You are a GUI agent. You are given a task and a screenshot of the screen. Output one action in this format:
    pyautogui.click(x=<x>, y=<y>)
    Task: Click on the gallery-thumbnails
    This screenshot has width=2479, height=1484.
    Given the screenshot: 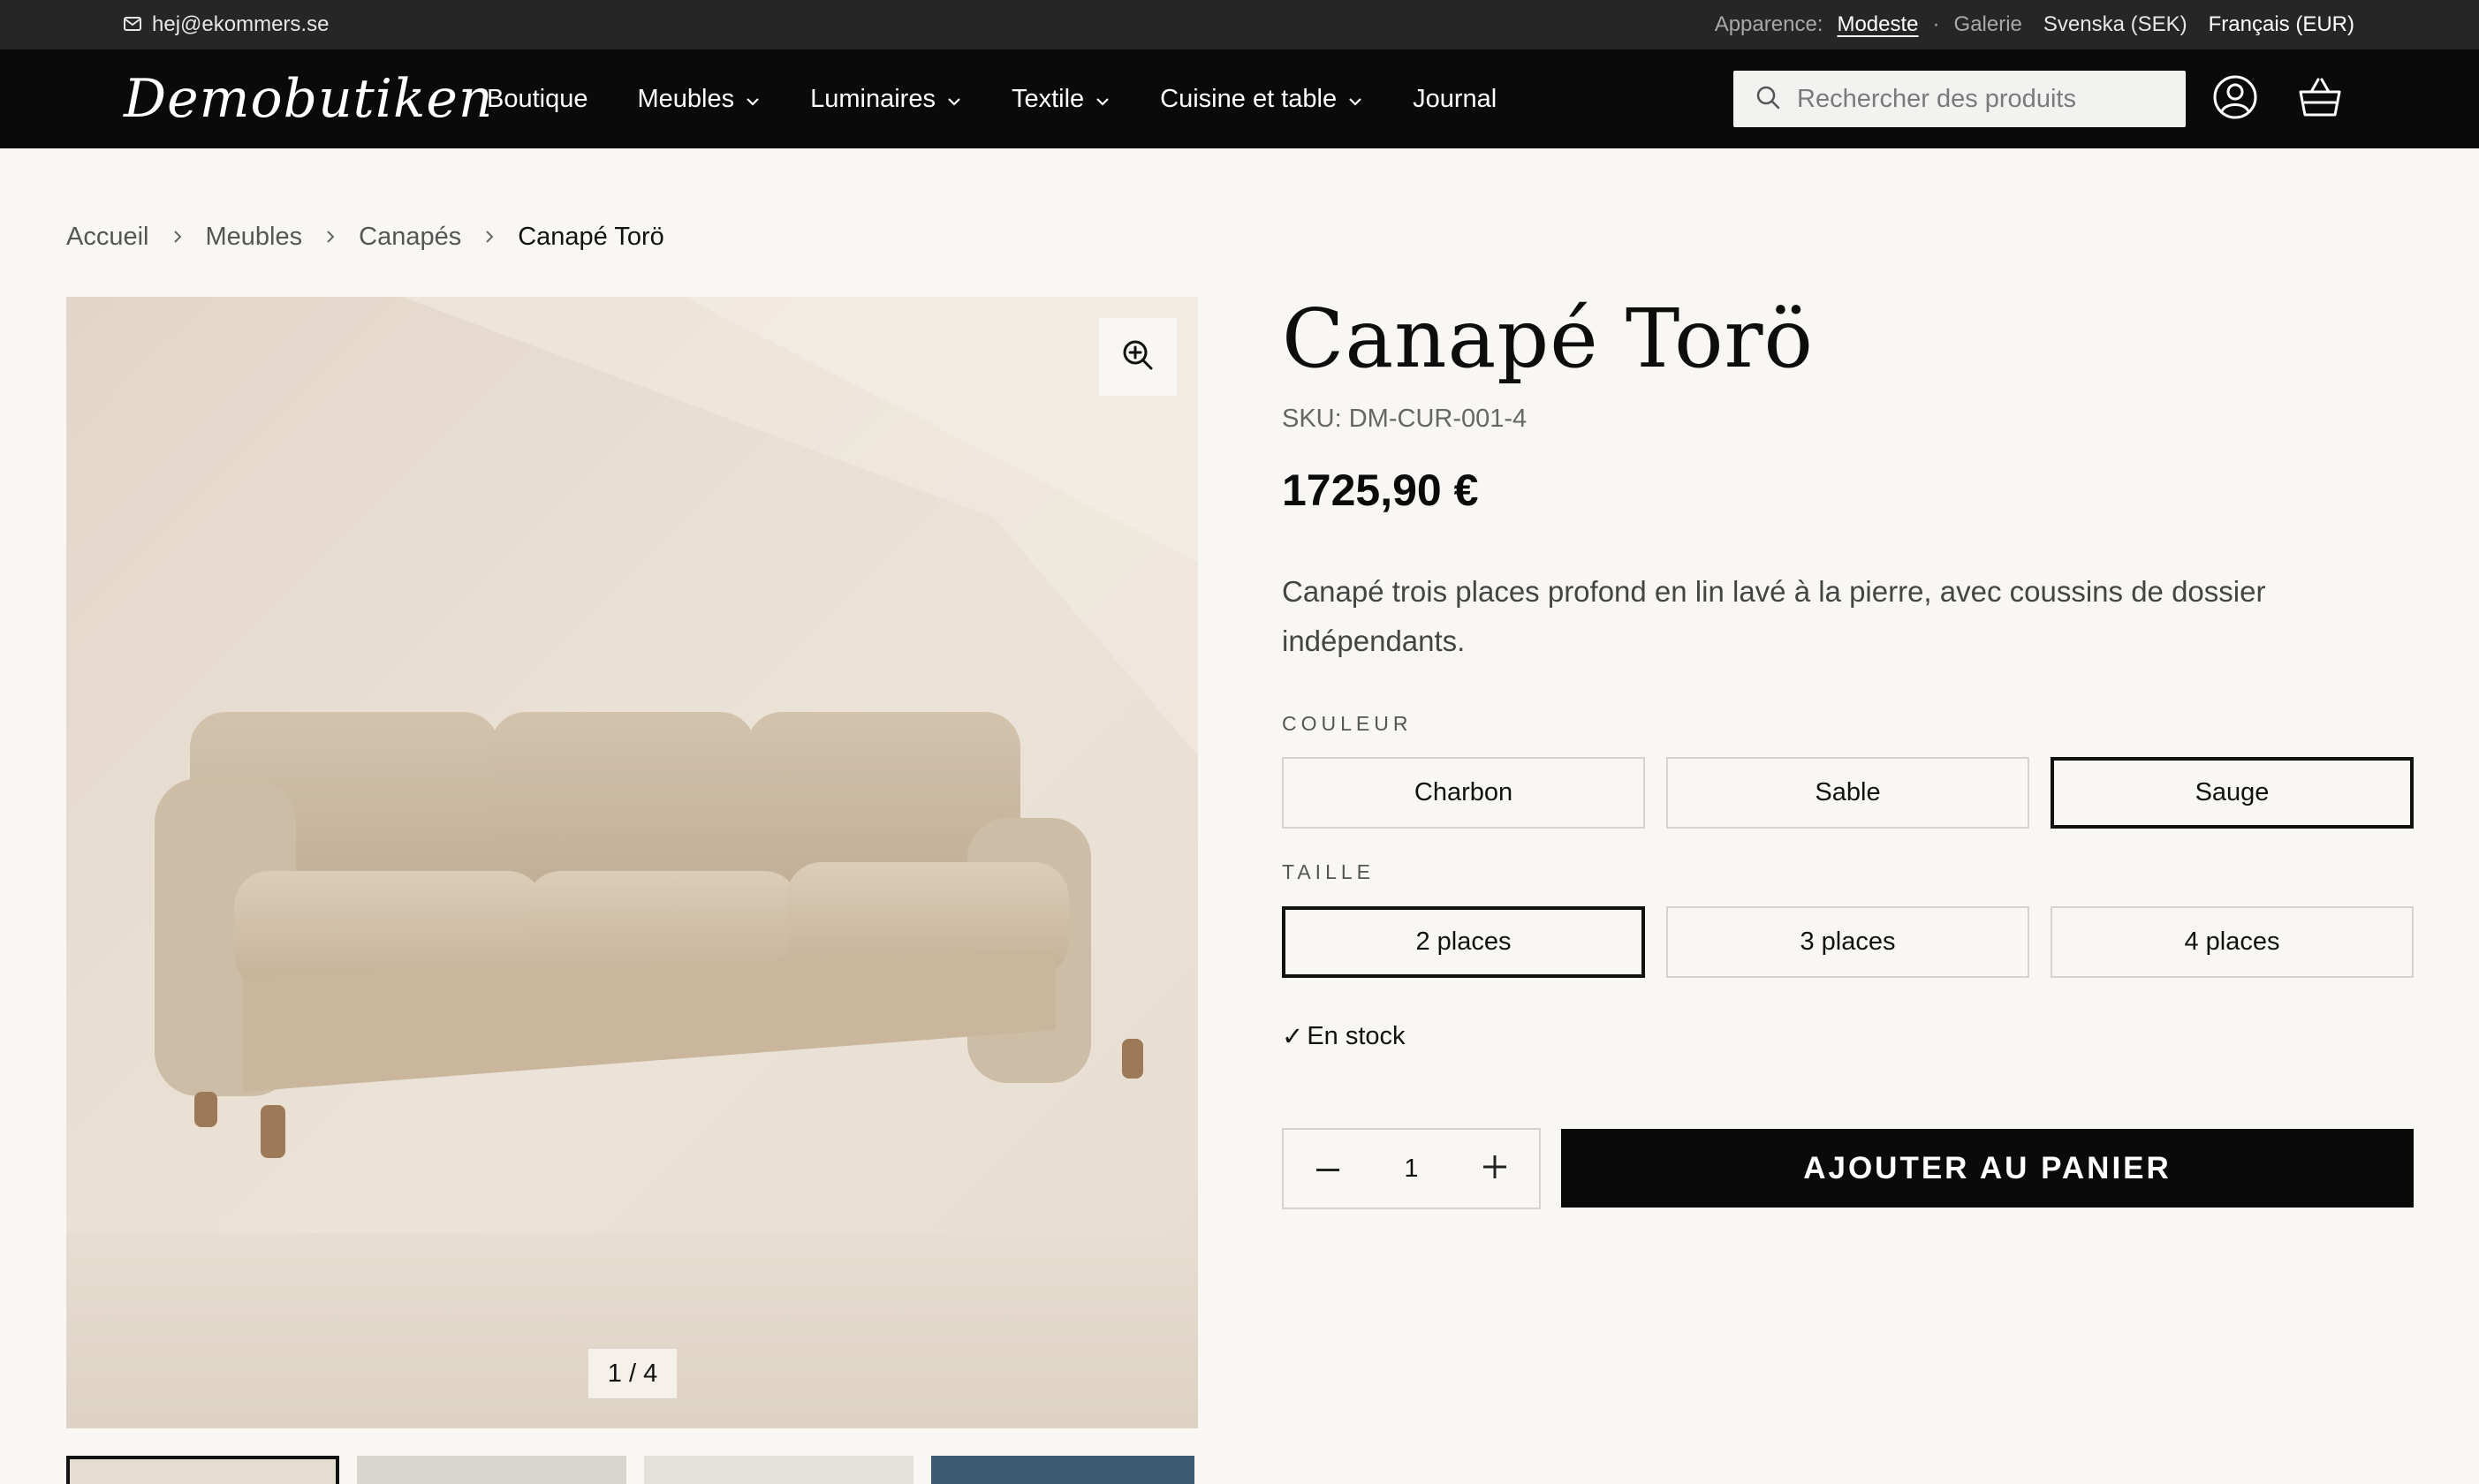 What is the action you would take?
    pyautogui.click(x=630, y=1470)
    